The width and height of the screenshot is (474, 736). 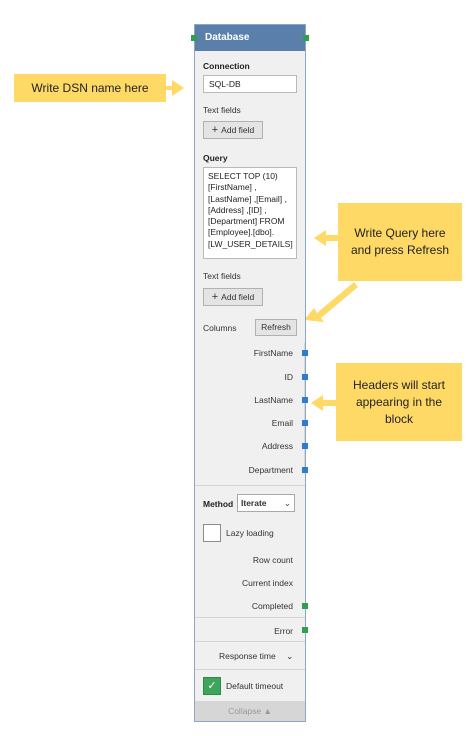 What do you see at coordinates (220, 328) in the screenshot?
I see `columns-label: Columns` at bounding box center [220, 328].